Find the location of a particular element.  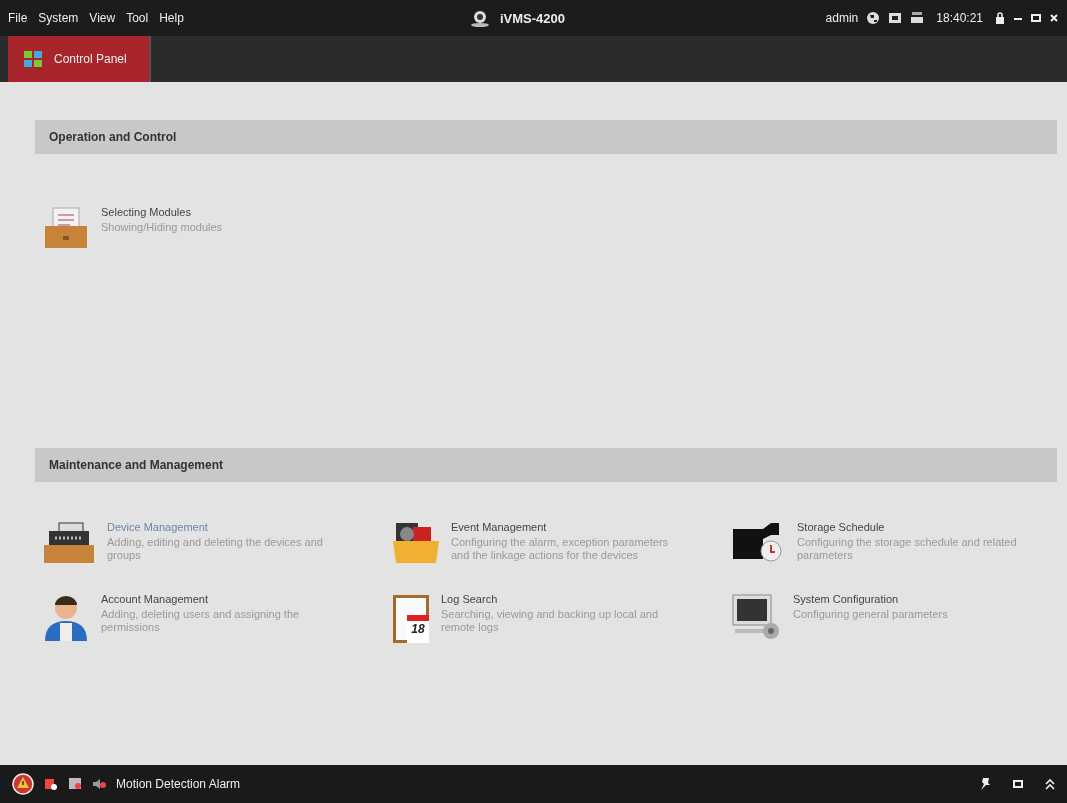

module-tile: Storage Schedule Configuring the storage schedule and related parameters is located at coordinates (890, 543).